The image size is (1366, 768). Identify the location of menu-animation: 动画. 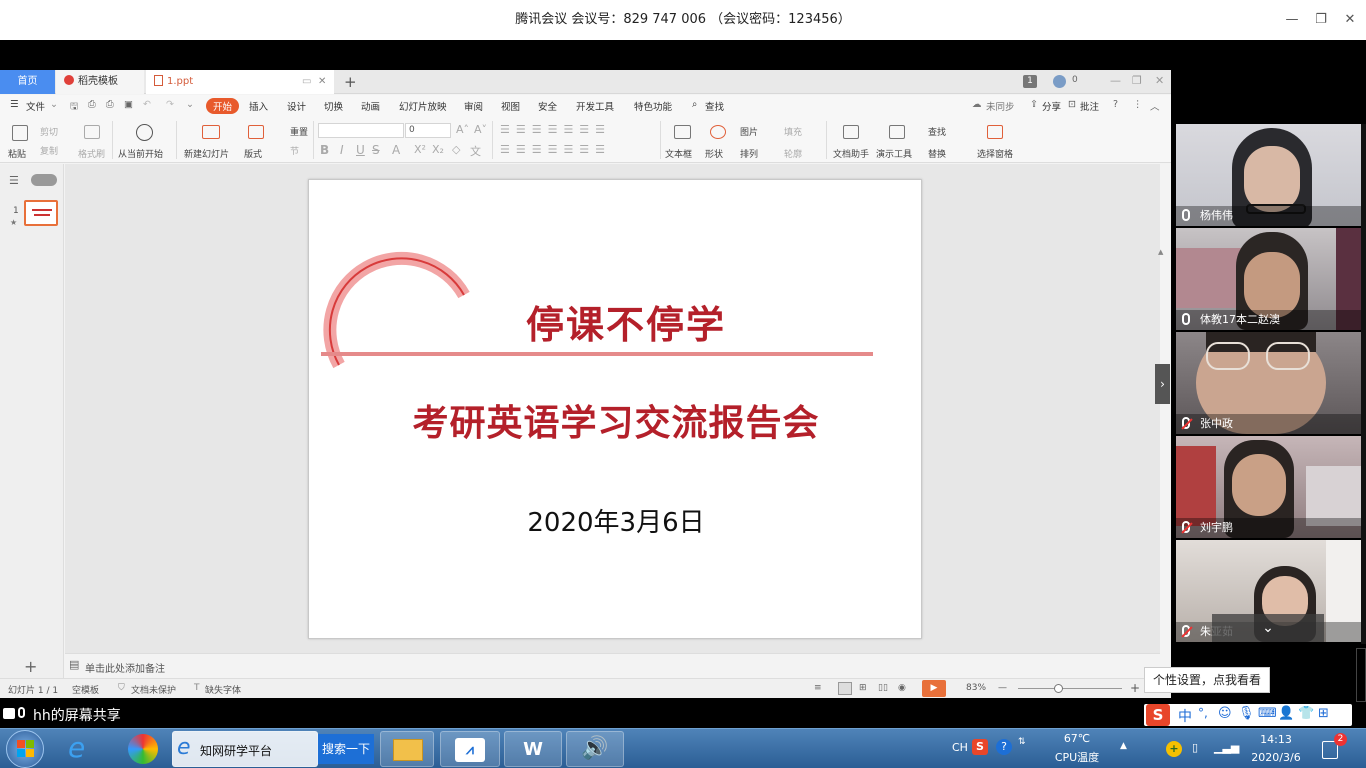
(370, 106).